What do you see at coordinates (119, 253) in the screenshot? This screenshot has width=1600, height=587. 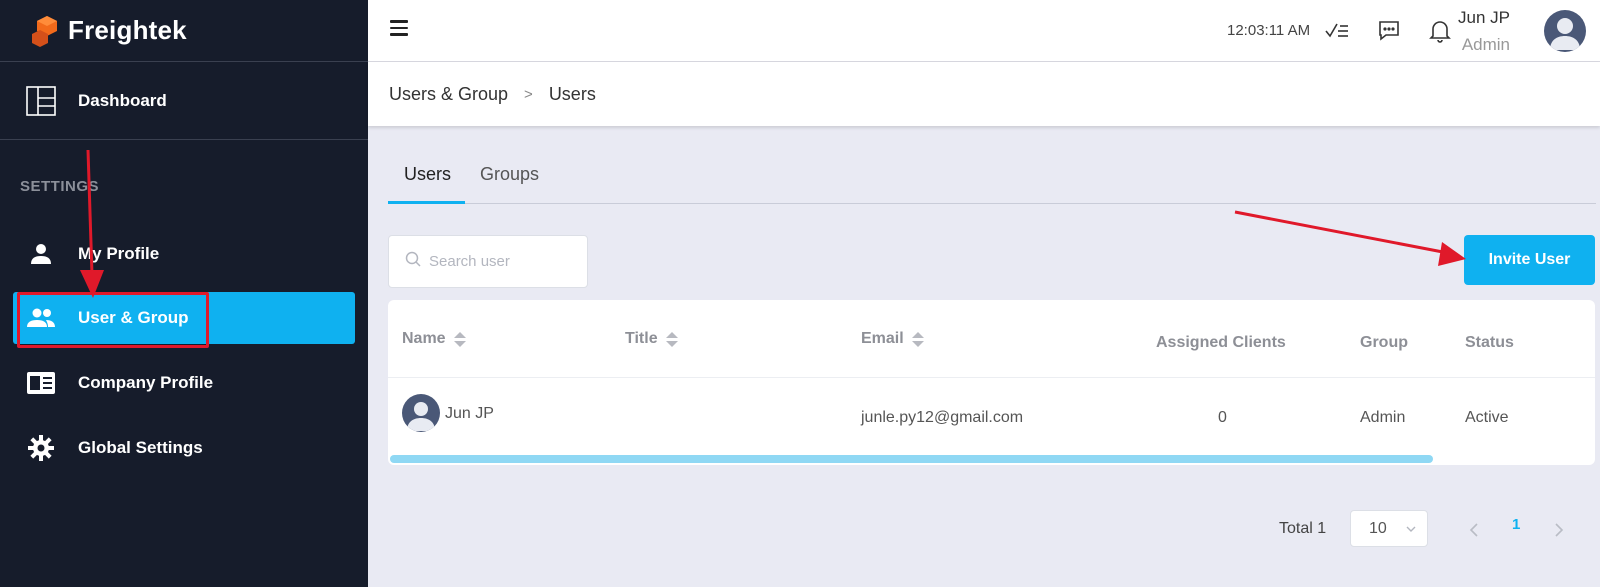 I see `sidebar-item-label: My Profile` at bounding box center [119, 253].